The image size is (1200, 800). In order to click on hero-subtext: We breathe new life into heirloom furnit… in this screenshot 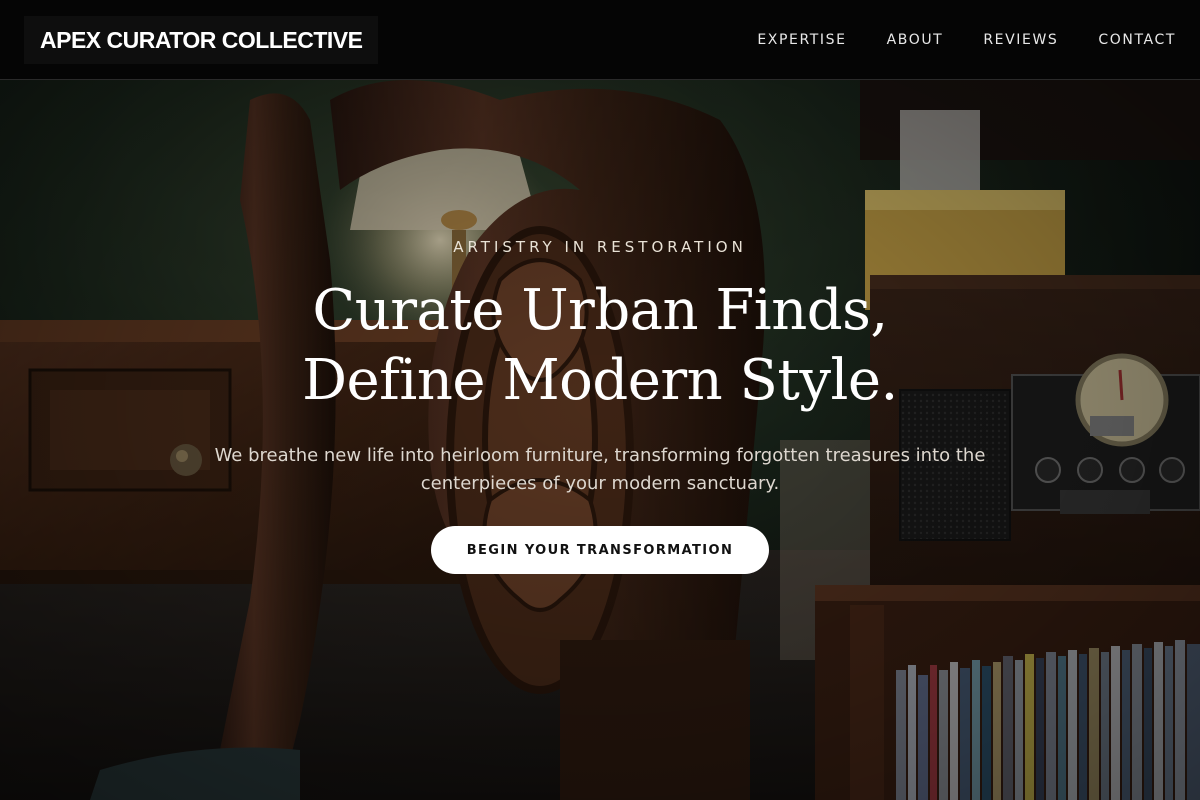, I will do `click(600, 469)`.